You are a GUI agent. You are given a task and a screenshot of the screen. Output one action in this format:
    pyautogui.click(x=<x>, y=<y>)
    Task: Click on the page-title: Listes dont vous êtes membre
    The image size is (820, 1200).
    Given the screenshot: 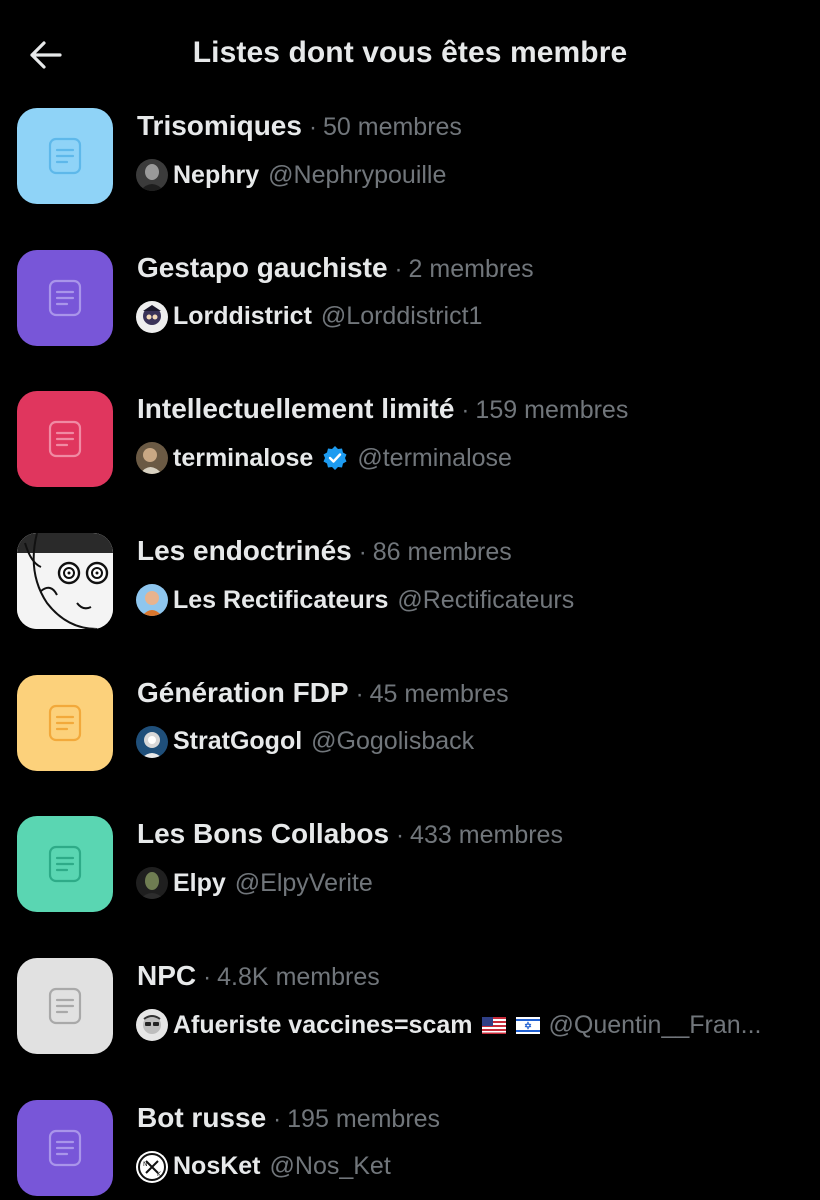 What is the action you would take?
    pyautogui.click(x=410, y=52)
    